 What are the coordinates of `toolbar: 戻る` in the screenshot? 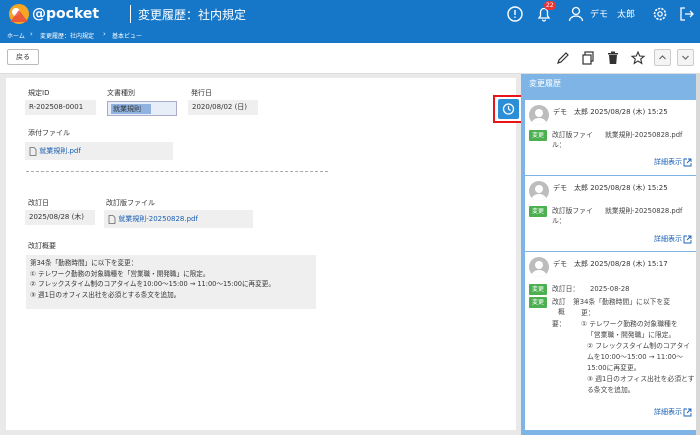 It's located at (350, 58).